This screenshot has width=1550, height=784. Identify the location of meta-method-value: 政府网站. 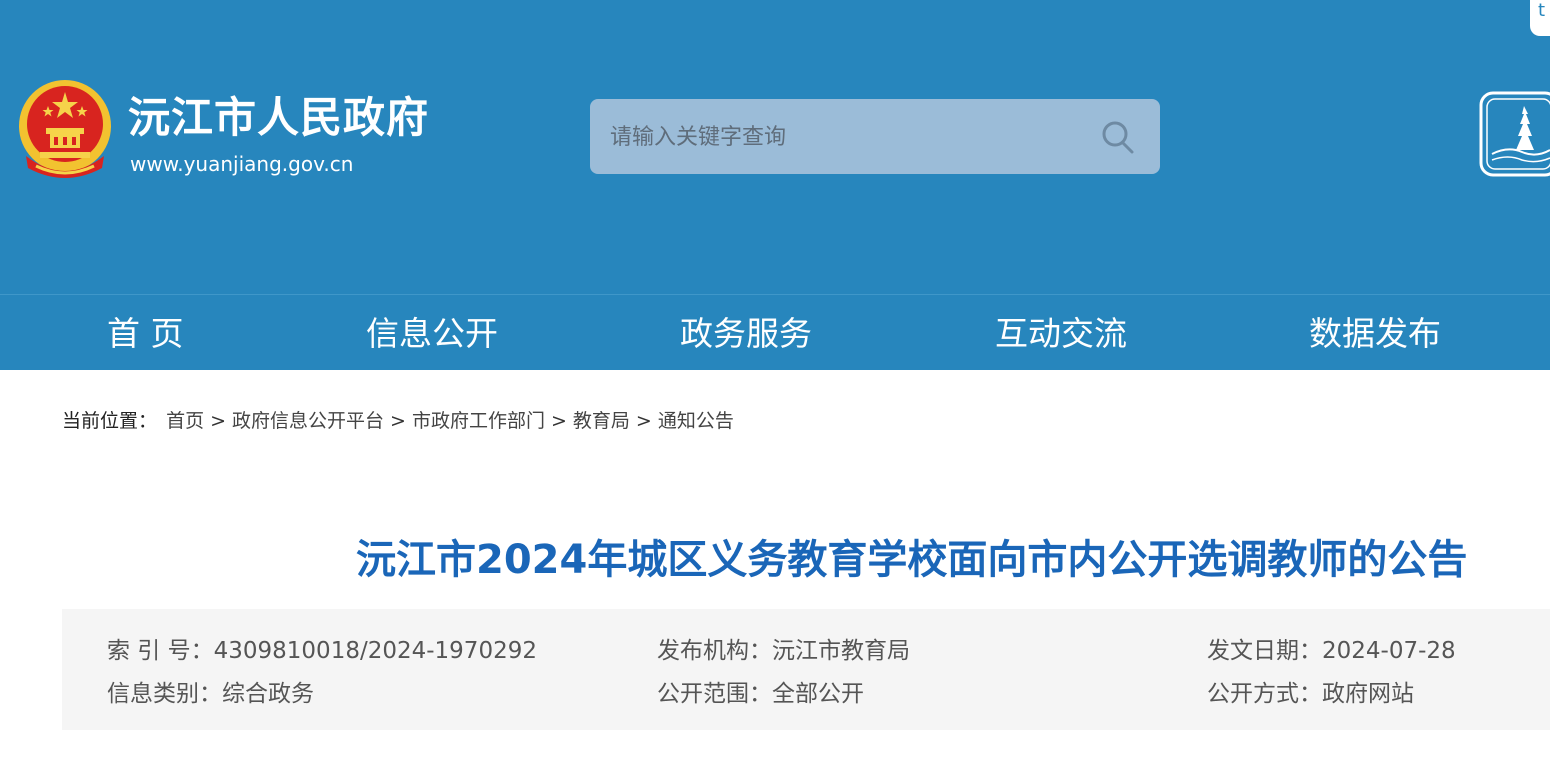
(1368, 694).